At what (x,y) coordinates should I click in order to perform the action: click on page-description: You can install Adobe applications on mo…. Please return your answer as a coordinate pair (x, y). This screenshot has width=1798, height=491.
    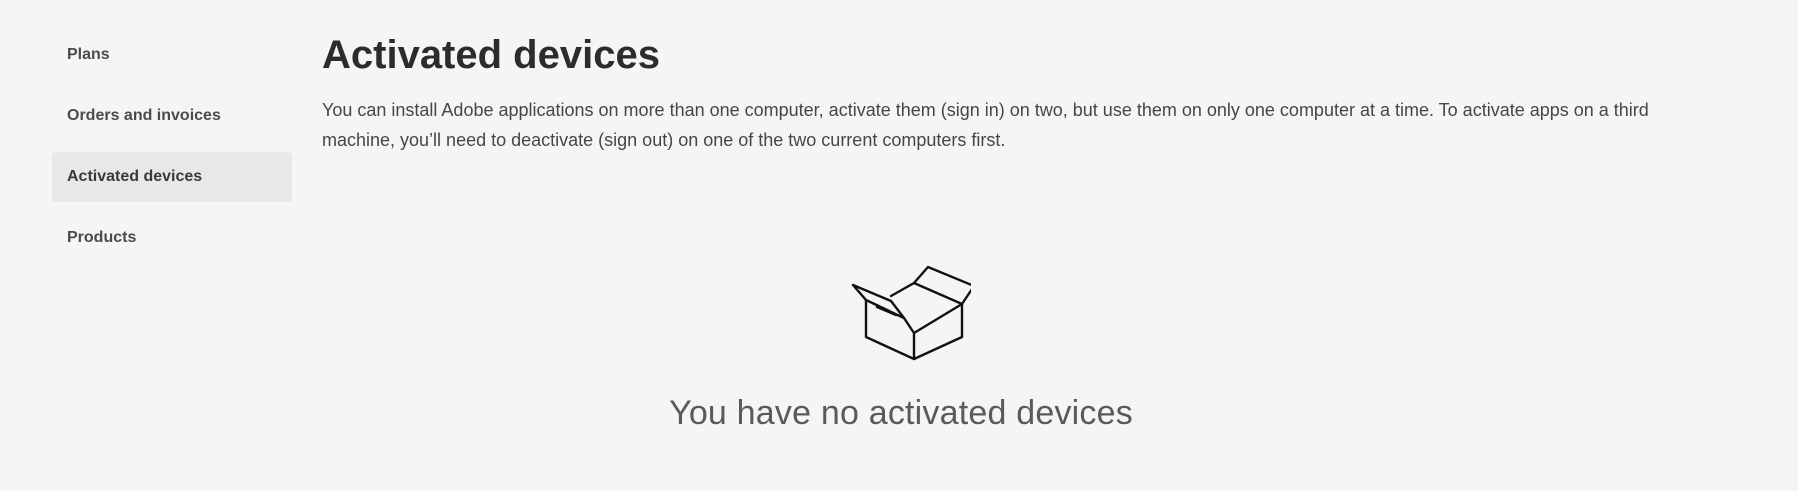
    Looking at the image, I should click on (985, 125).